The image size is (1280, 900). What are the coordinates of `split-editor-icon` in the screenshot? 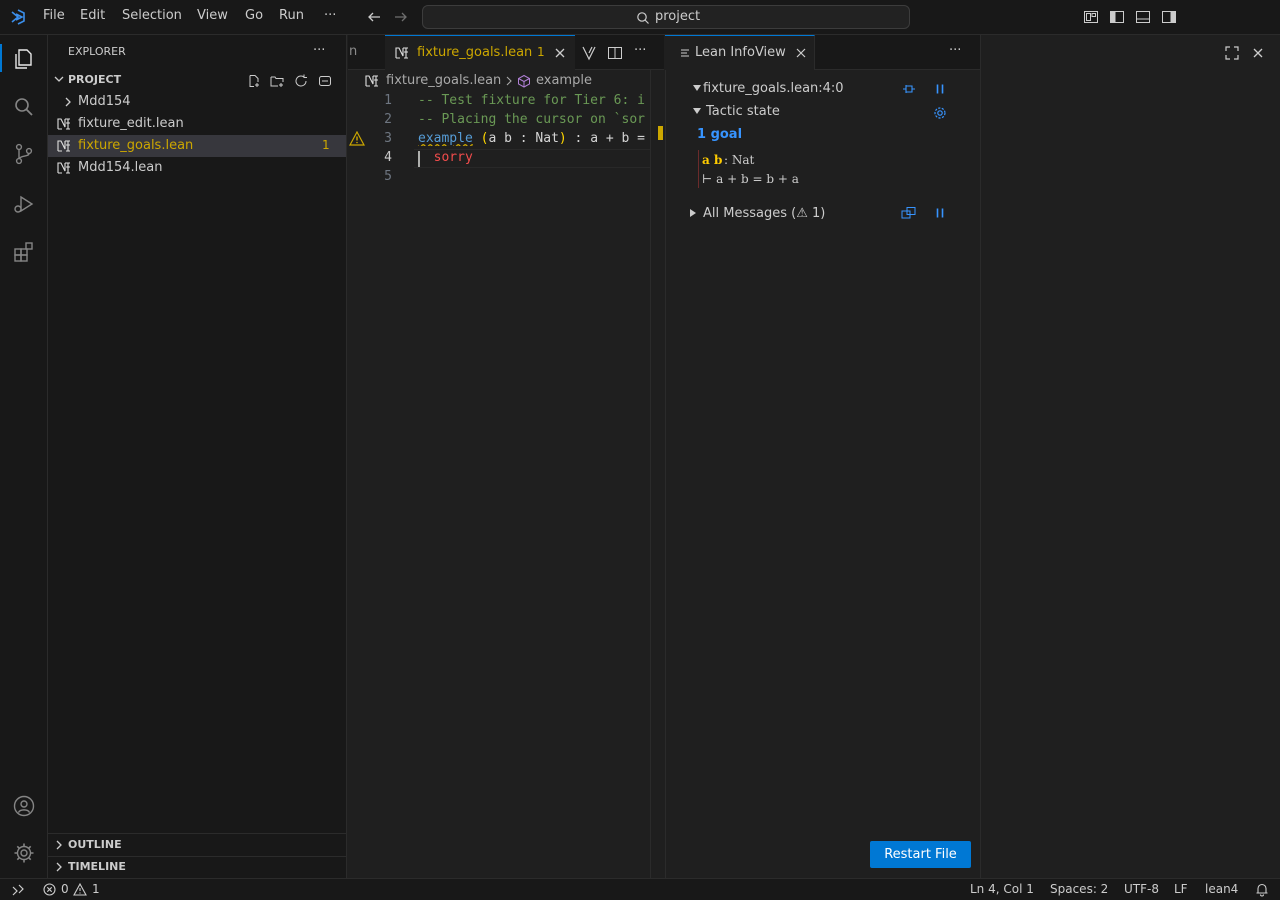 It's located at (615, 53).